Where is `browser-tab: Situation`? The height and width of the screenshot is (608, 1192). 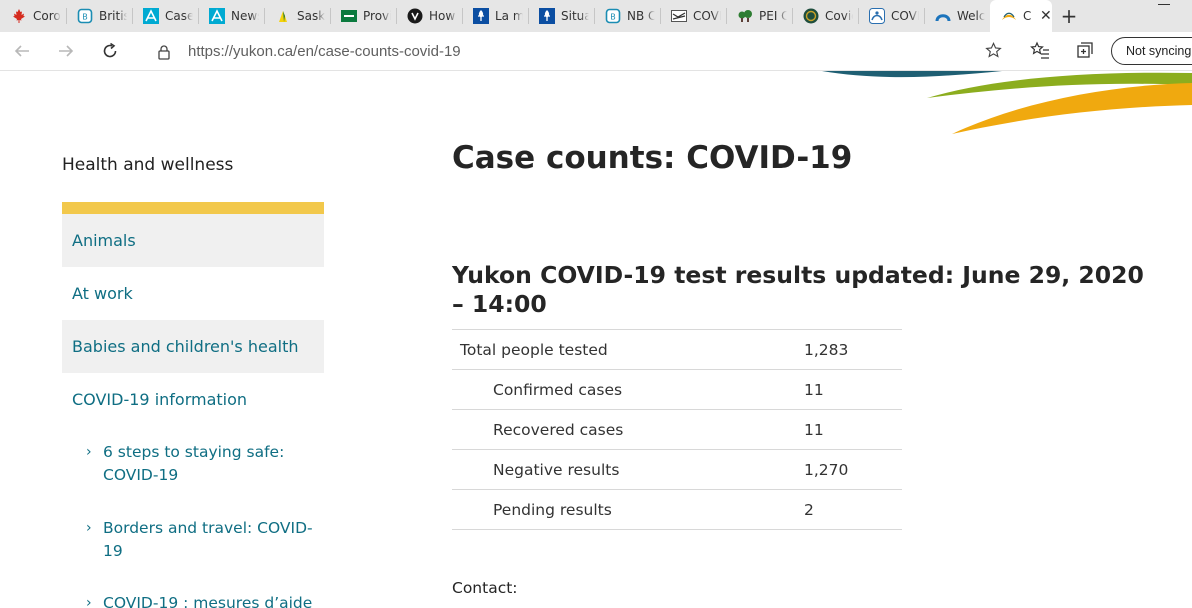
browser-tab: Situation is located at coordinates (561, 16).